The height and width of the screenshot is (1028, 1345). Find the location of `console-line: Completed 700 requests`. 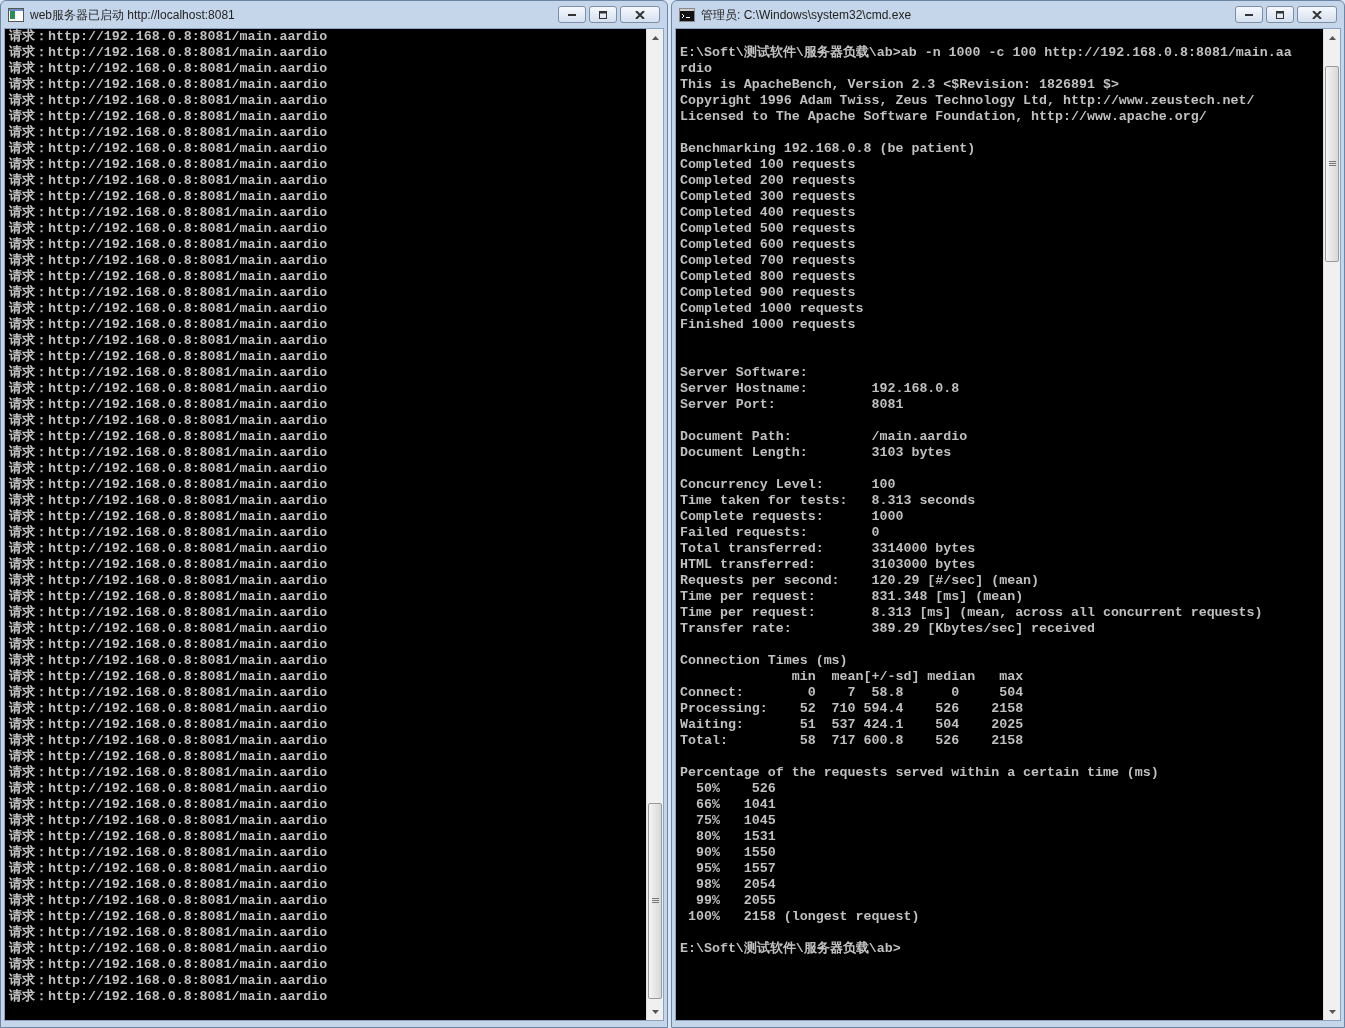

console-line: Completed 700 requests is located at coordinates (768, 261).